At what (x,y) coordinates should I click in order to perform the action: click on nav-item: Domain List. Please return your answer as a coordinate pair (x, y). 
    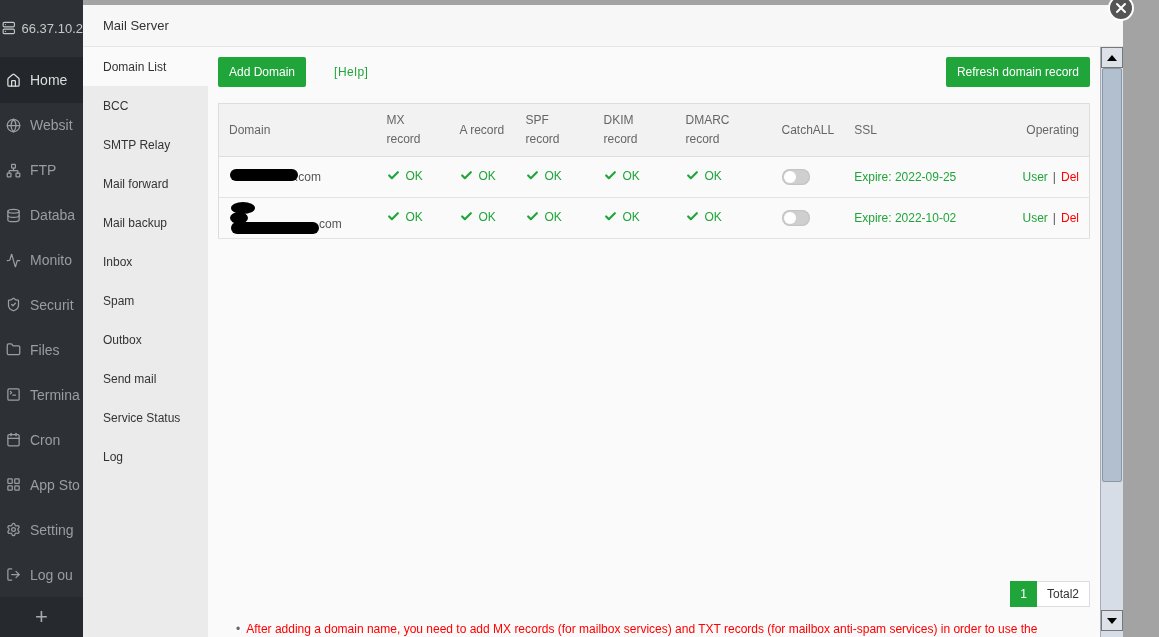
    Looking at the image, I should click on (145, 66).